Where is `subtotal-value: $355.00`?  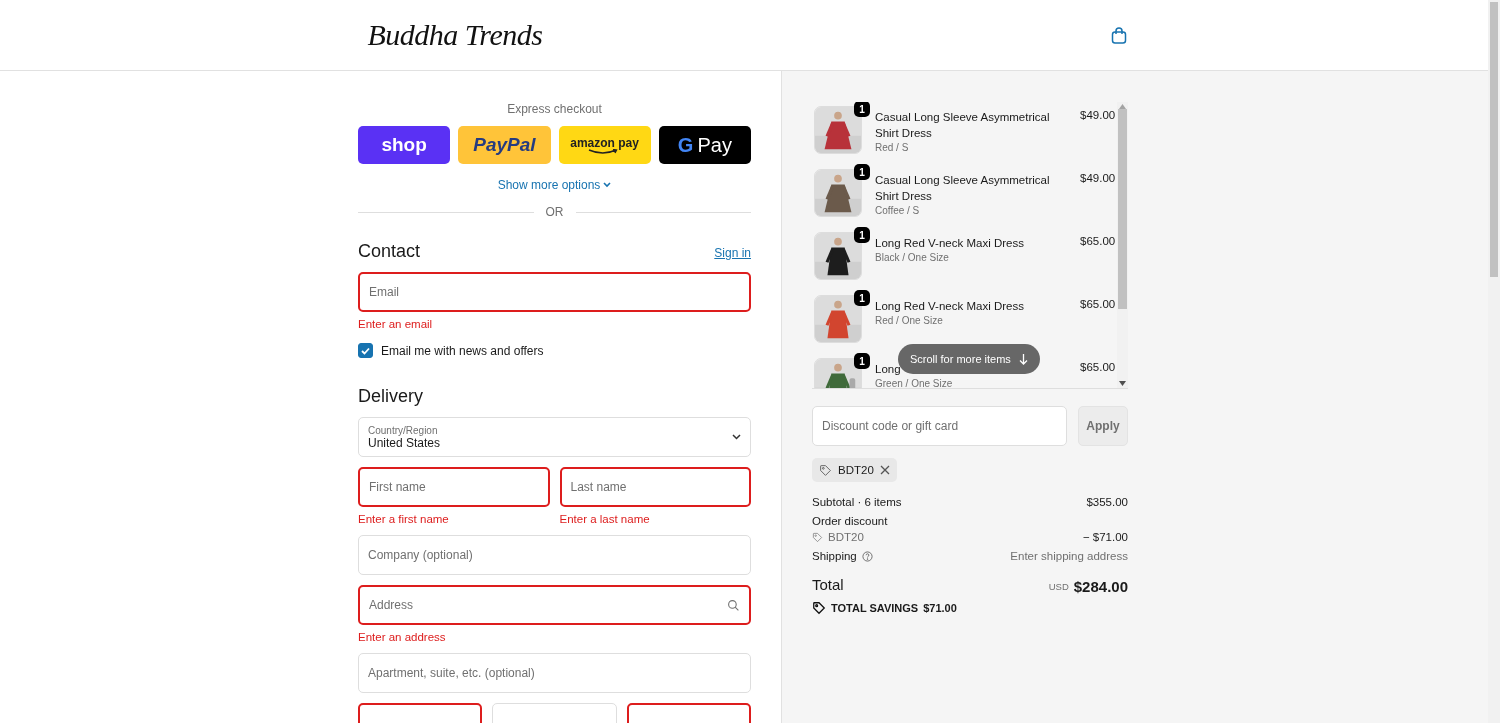 subtotal-value: $355.00 is located at coordinates (1107, 502).